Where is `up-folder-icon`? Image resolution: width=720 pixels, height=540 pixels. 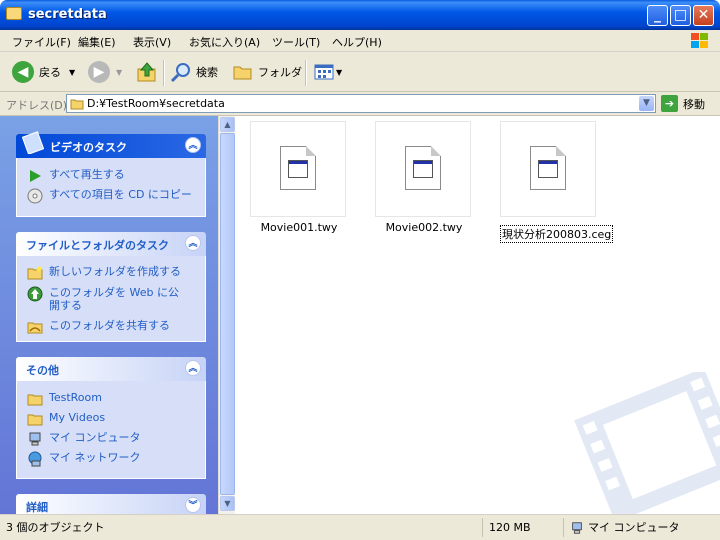 up-folder-icon is located at coordinates (146, 72).